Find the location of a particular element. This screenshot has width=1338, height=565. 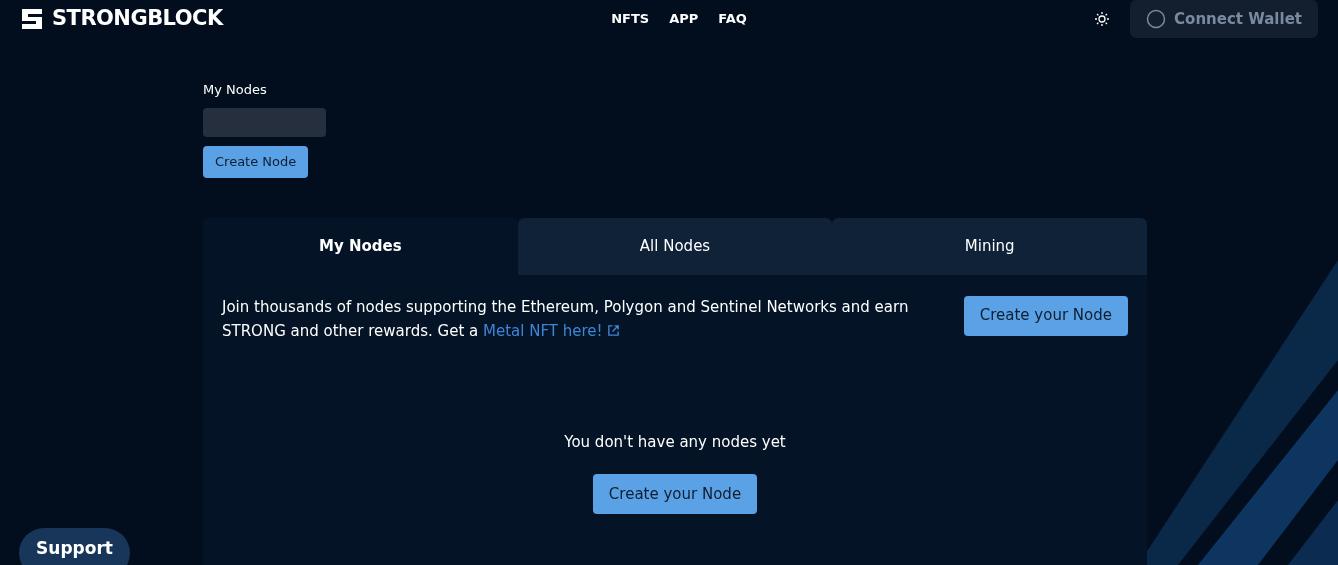

tab: Mining is located at coordinates (989, 246).